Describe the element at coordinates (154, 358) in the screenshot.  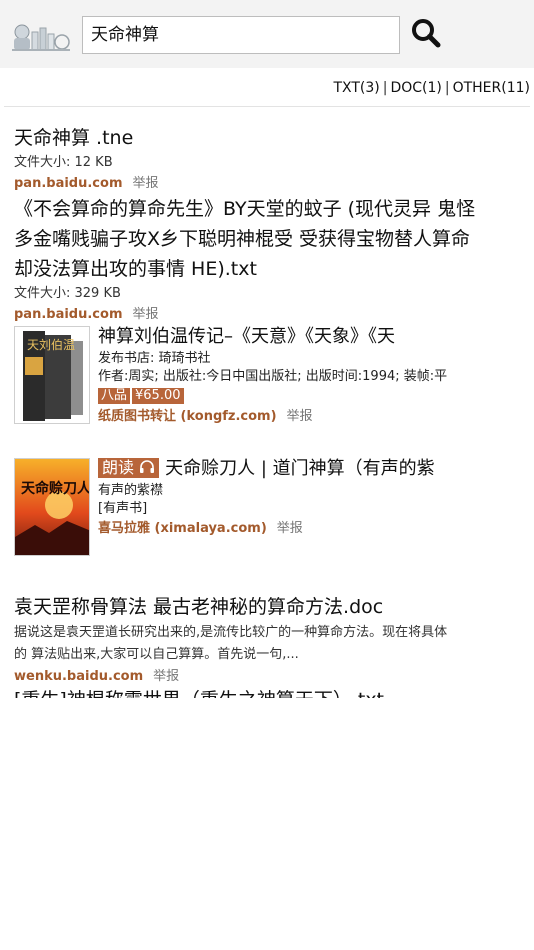
I see `book-publisher: 发布书店: 琦琦书社` at that location.